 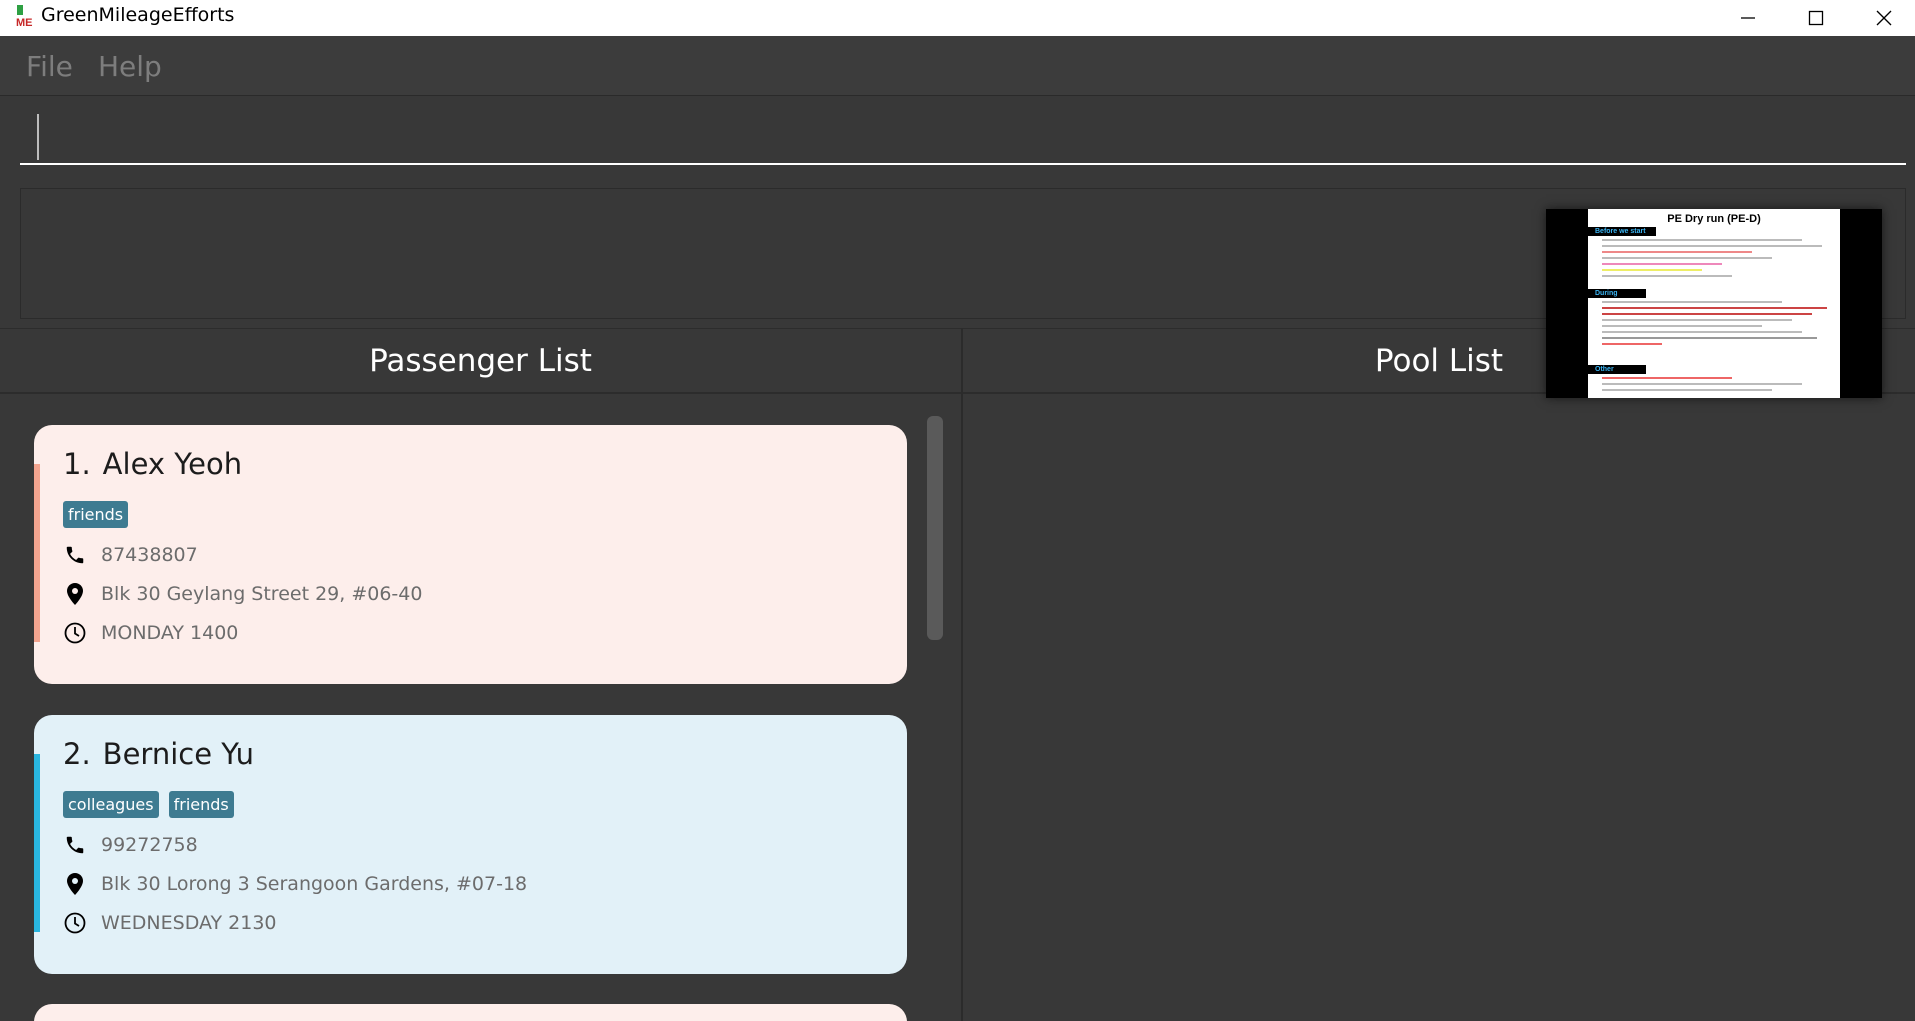 What do you see at coordinates (935, 528) in the screenshot?
I see `passenger-list-scrollbar` at bounding box center [935, 528].